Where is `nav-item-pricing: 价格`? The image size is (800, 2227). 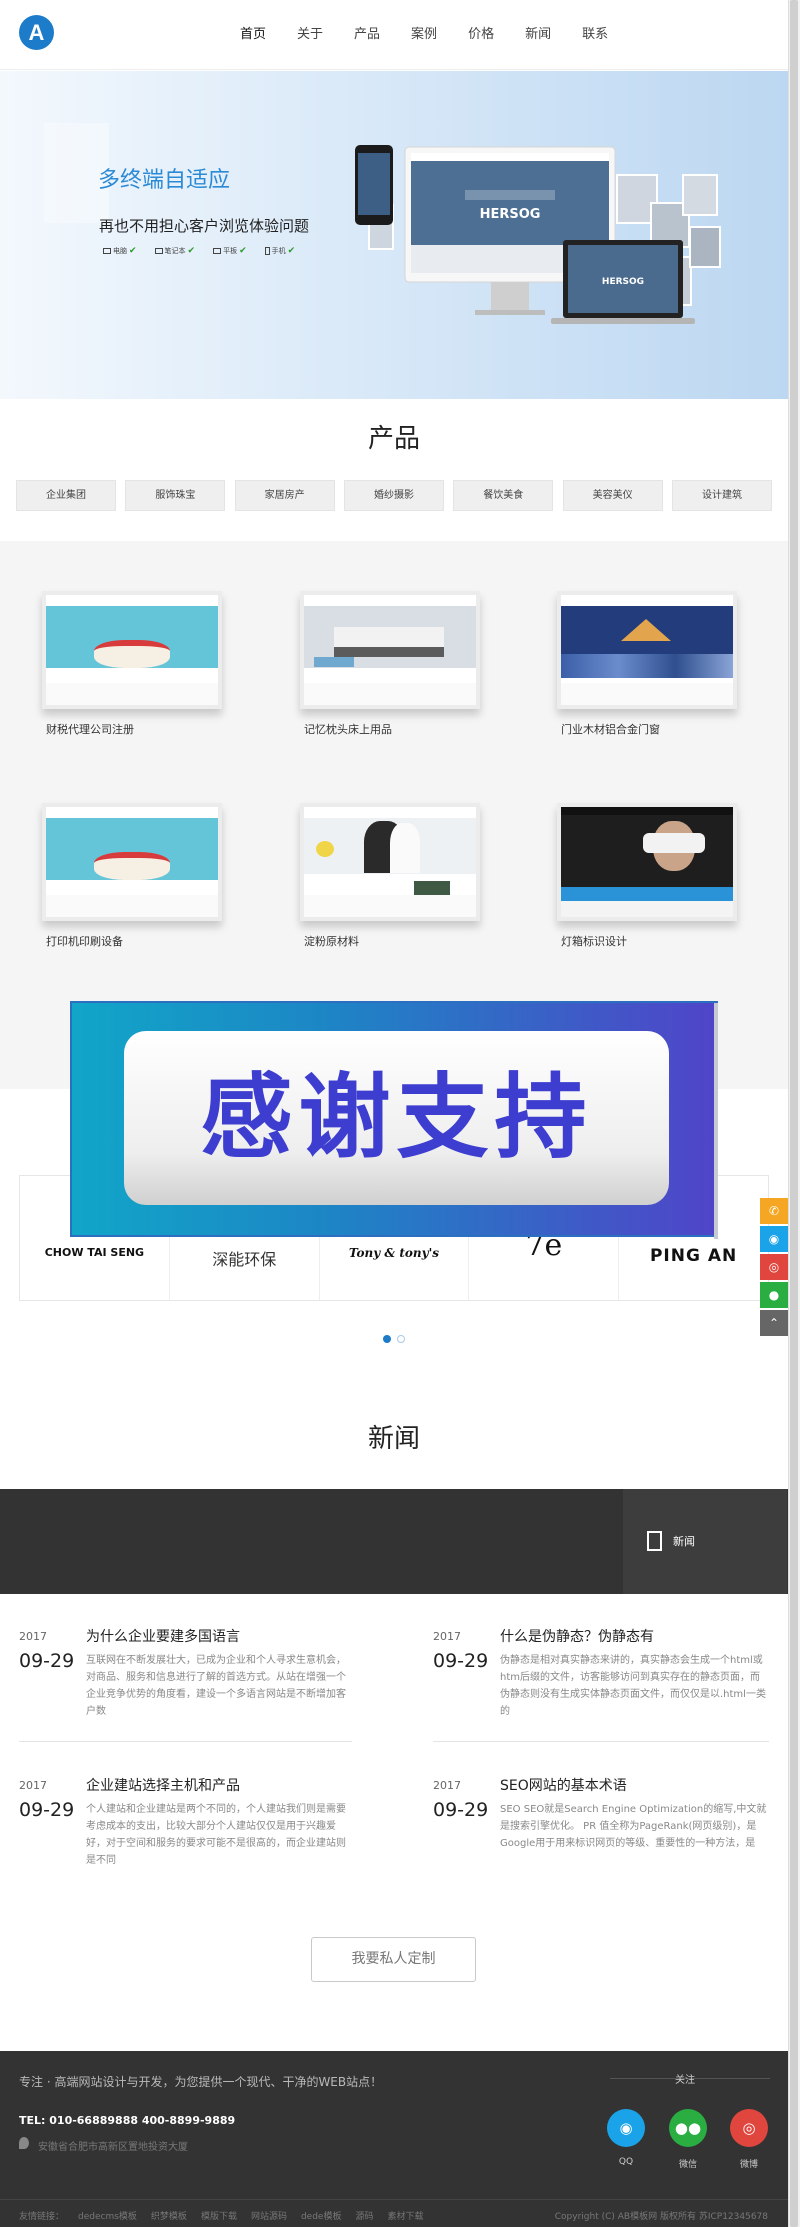 nav-item-pricing: 价格 is located at coordinates (481, 35).